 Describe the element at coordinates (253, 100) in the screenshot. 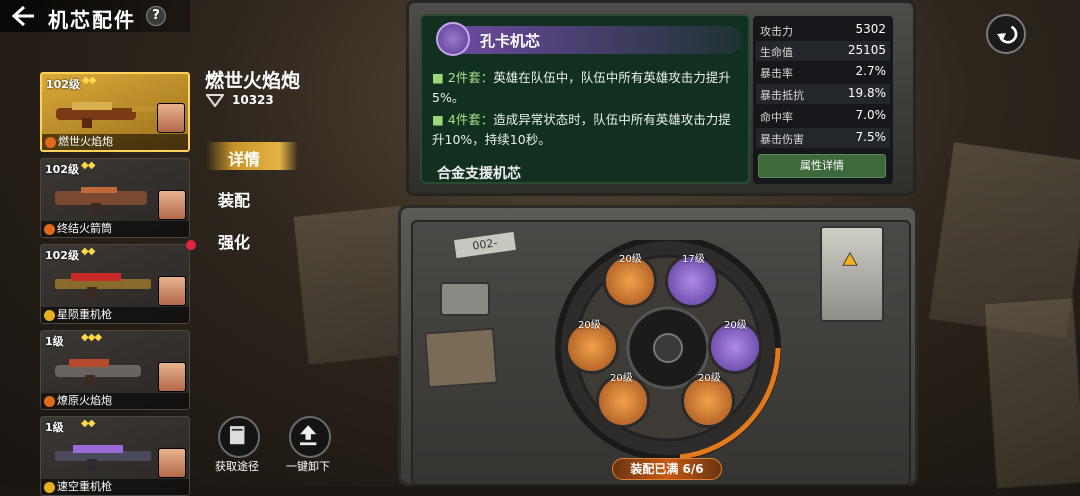

I see `weapon-power: 10323` at that location.